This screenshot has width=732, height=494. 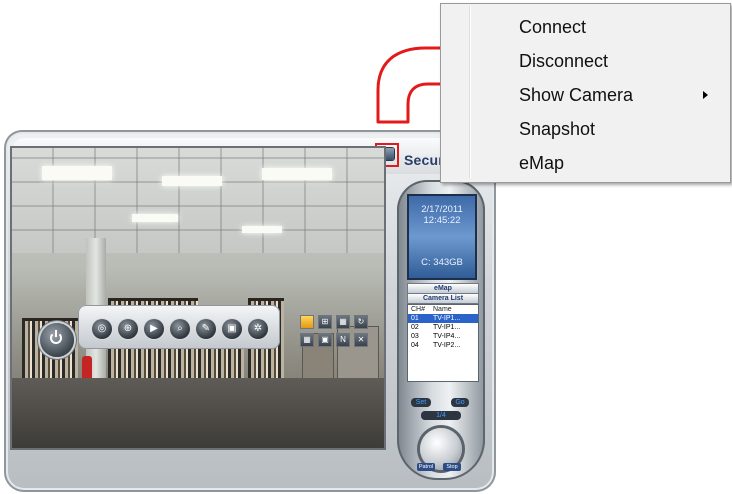 I want to click on submenu-arrow-icon, so click(x=705, y=95).